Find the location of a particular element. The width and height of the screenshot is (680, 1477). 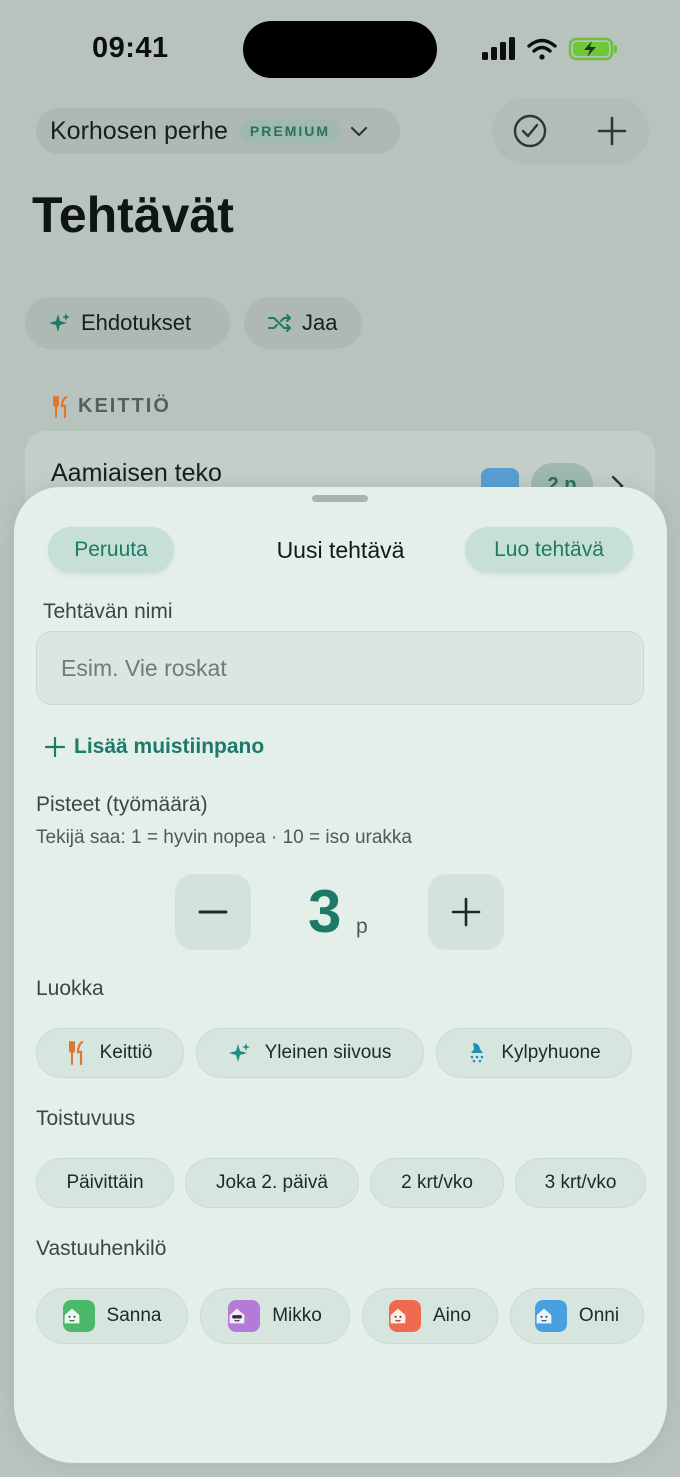

sheet-grabber is located at coordinates (340, 498).